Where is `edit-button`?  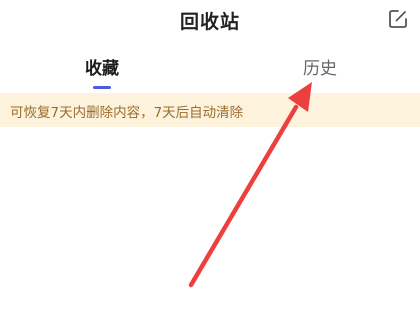
edit-button is located at coordinates (398, 19).